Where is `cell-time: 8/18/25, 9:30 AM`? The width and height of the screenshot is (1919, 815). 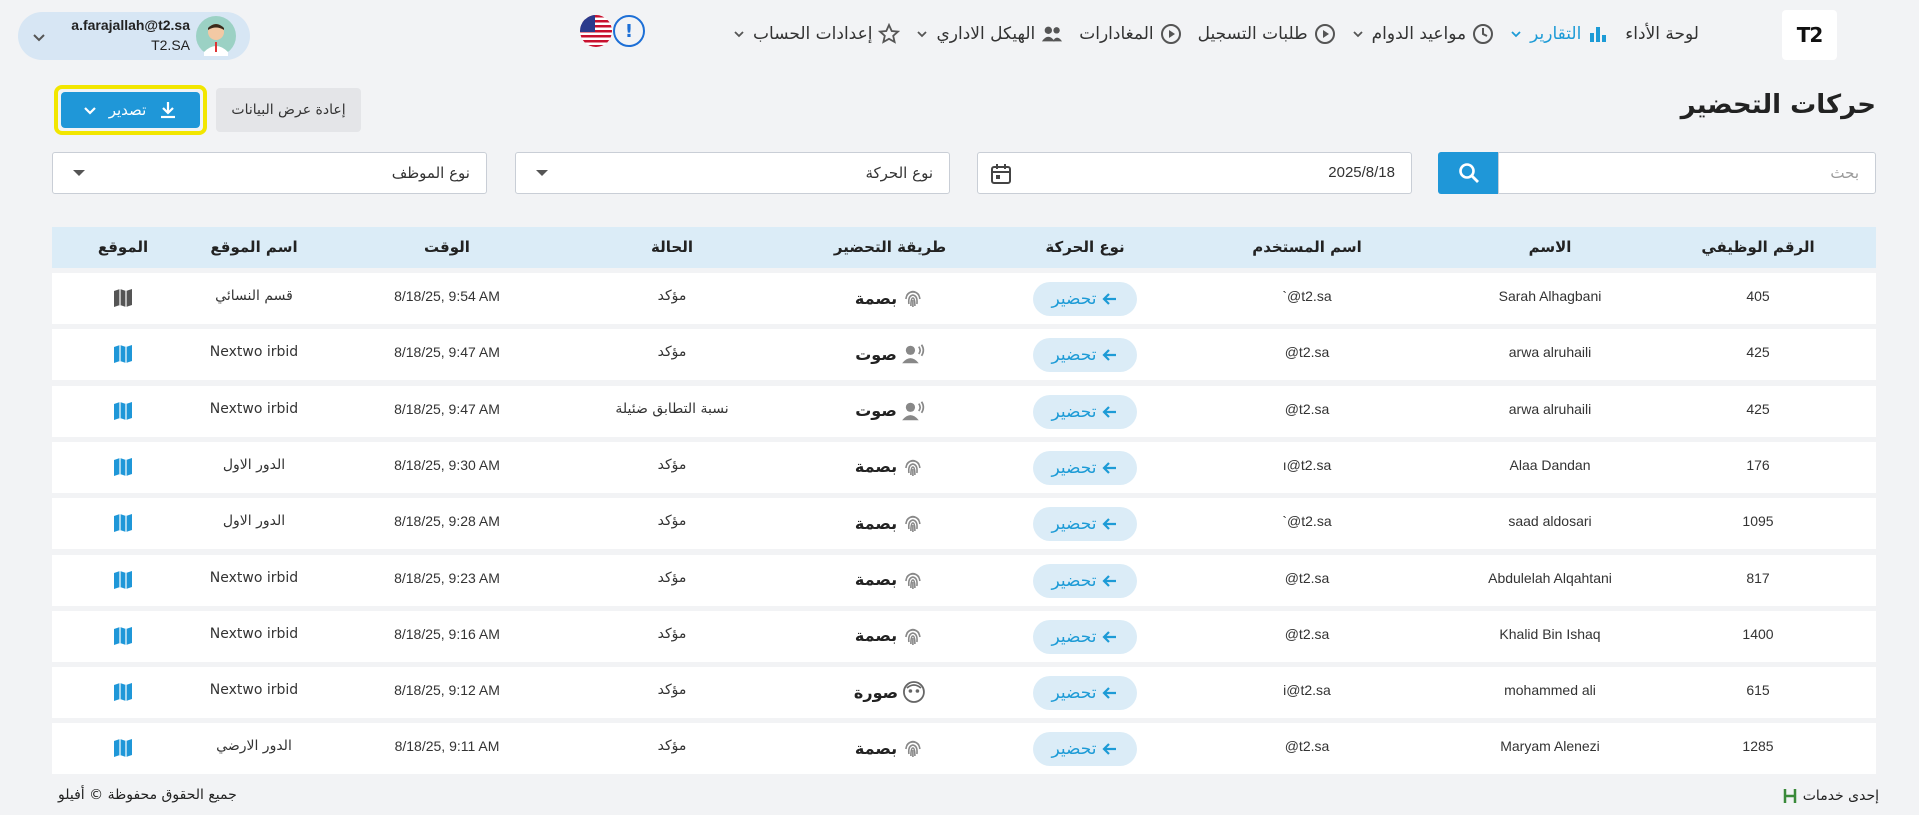
cell-time: 8/18/25, 9:30 AM is located at coordinates (447, 464).